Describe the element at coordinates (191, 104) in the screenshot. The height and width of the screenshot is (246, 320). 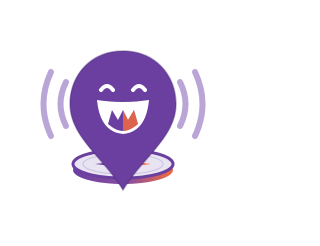
I see `sound-waves-right-icon` at that location.